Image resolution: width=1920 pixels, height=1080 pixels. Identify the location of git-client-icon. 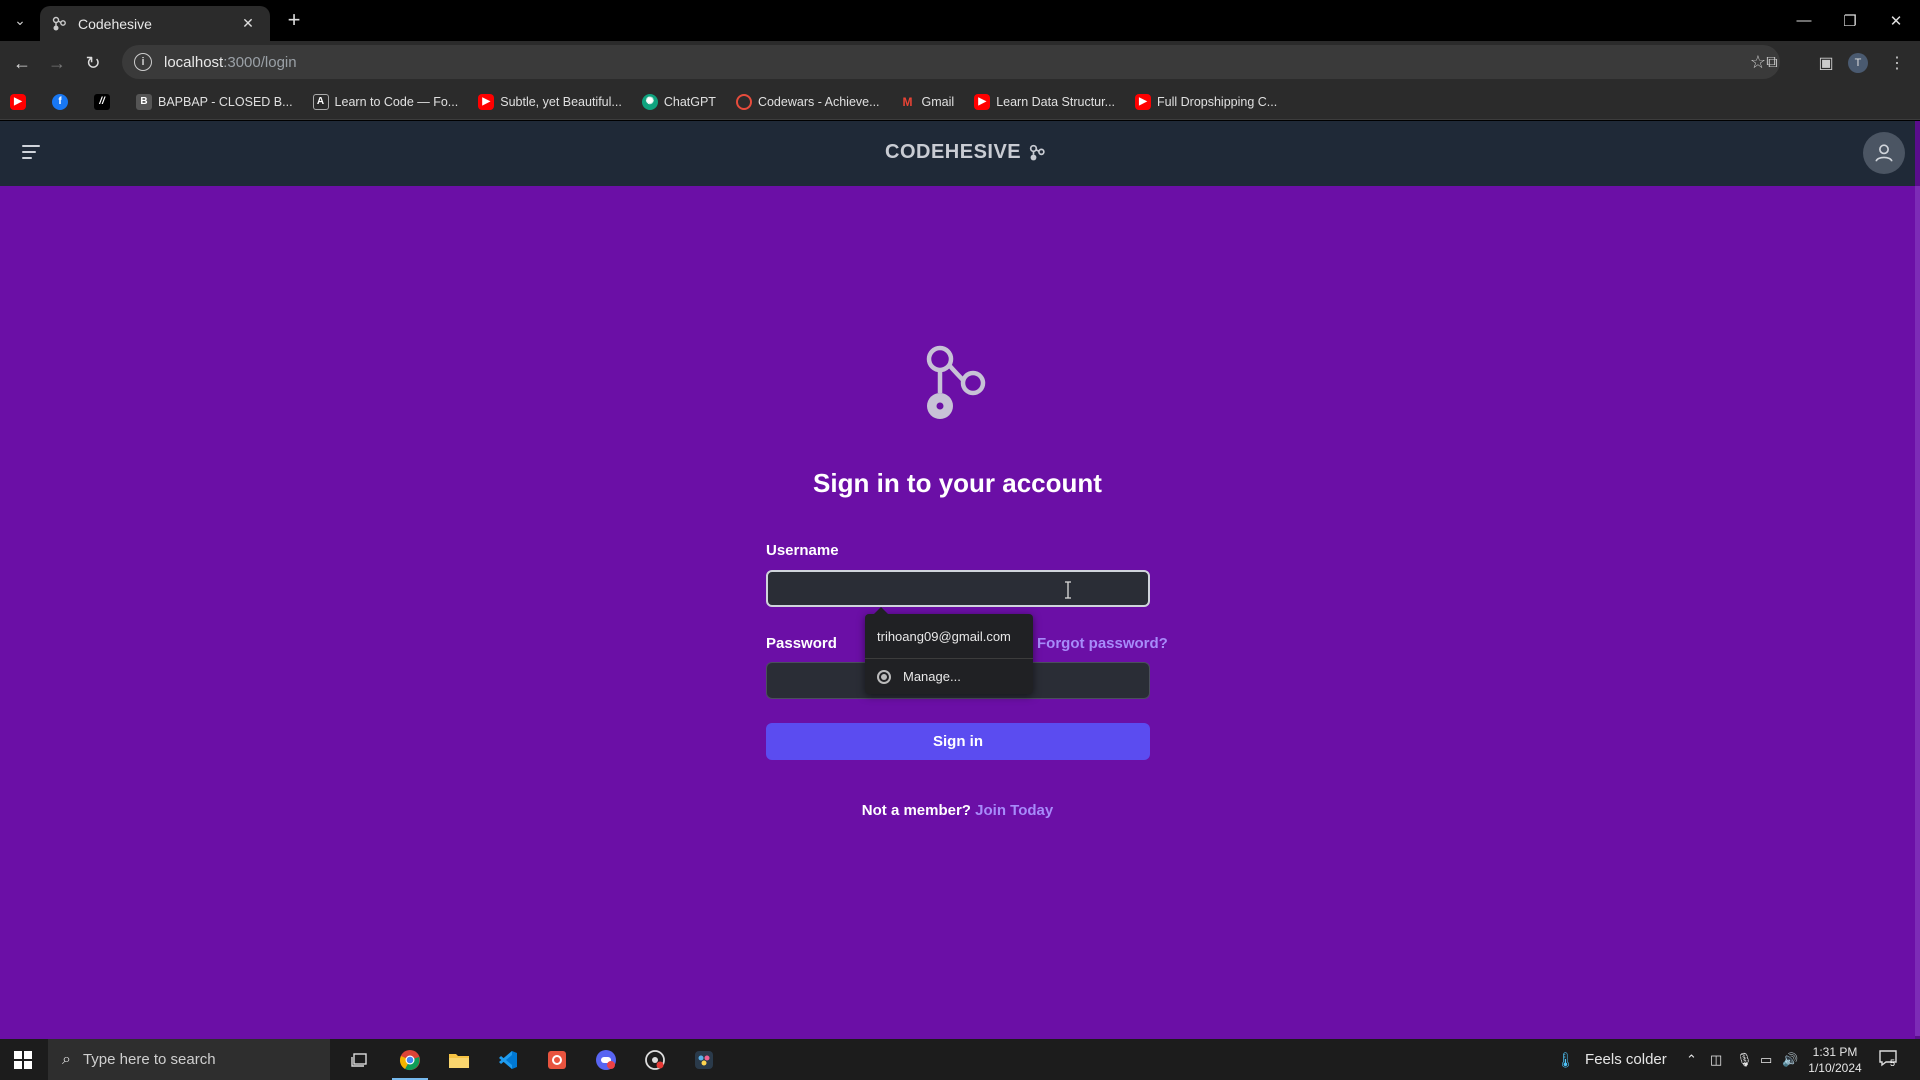
(557, 1059).